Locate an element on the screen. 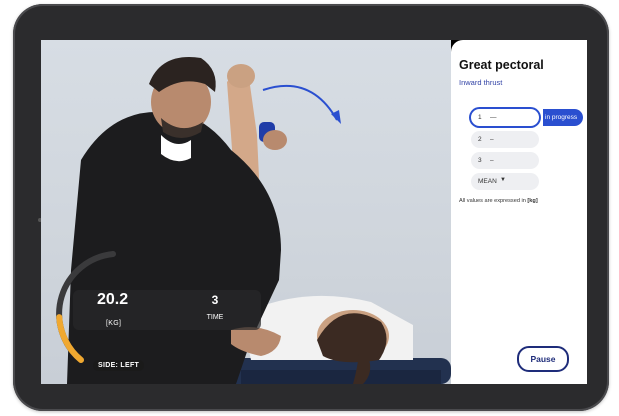 The height and width of the screenshot is (416, 619). chevron-down-icon: ▼ is located at coordinates (503, 180).